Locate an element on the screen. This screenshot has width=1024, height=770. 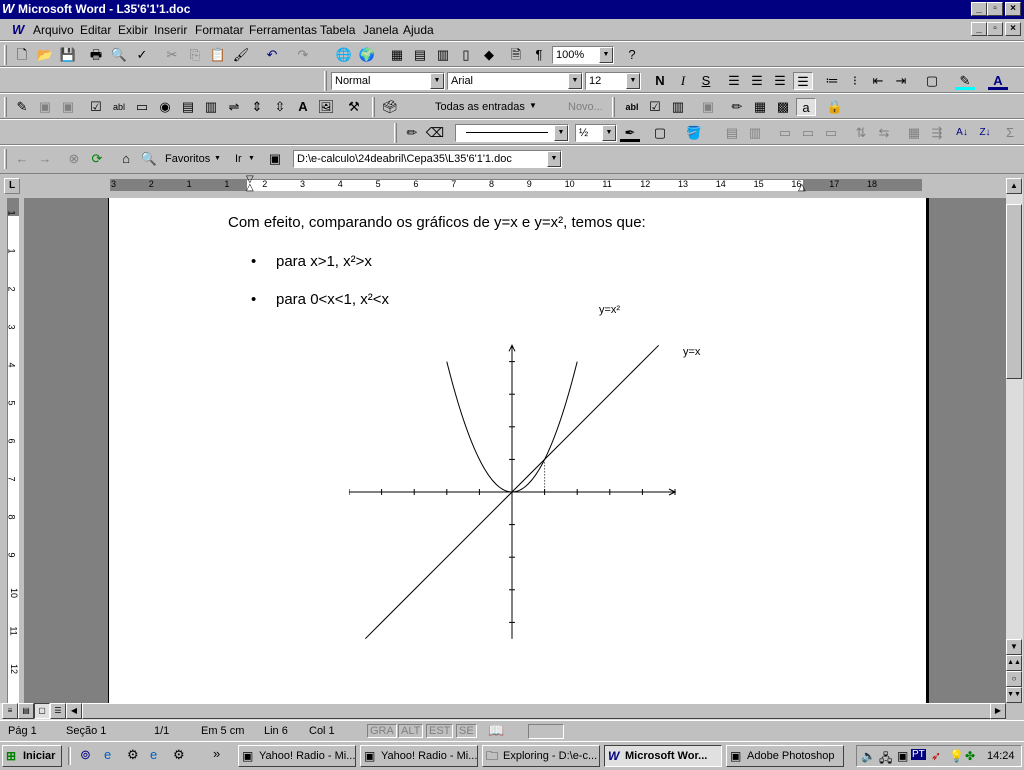
copy-icon: ⎘ is located at coordinates (195, 55).